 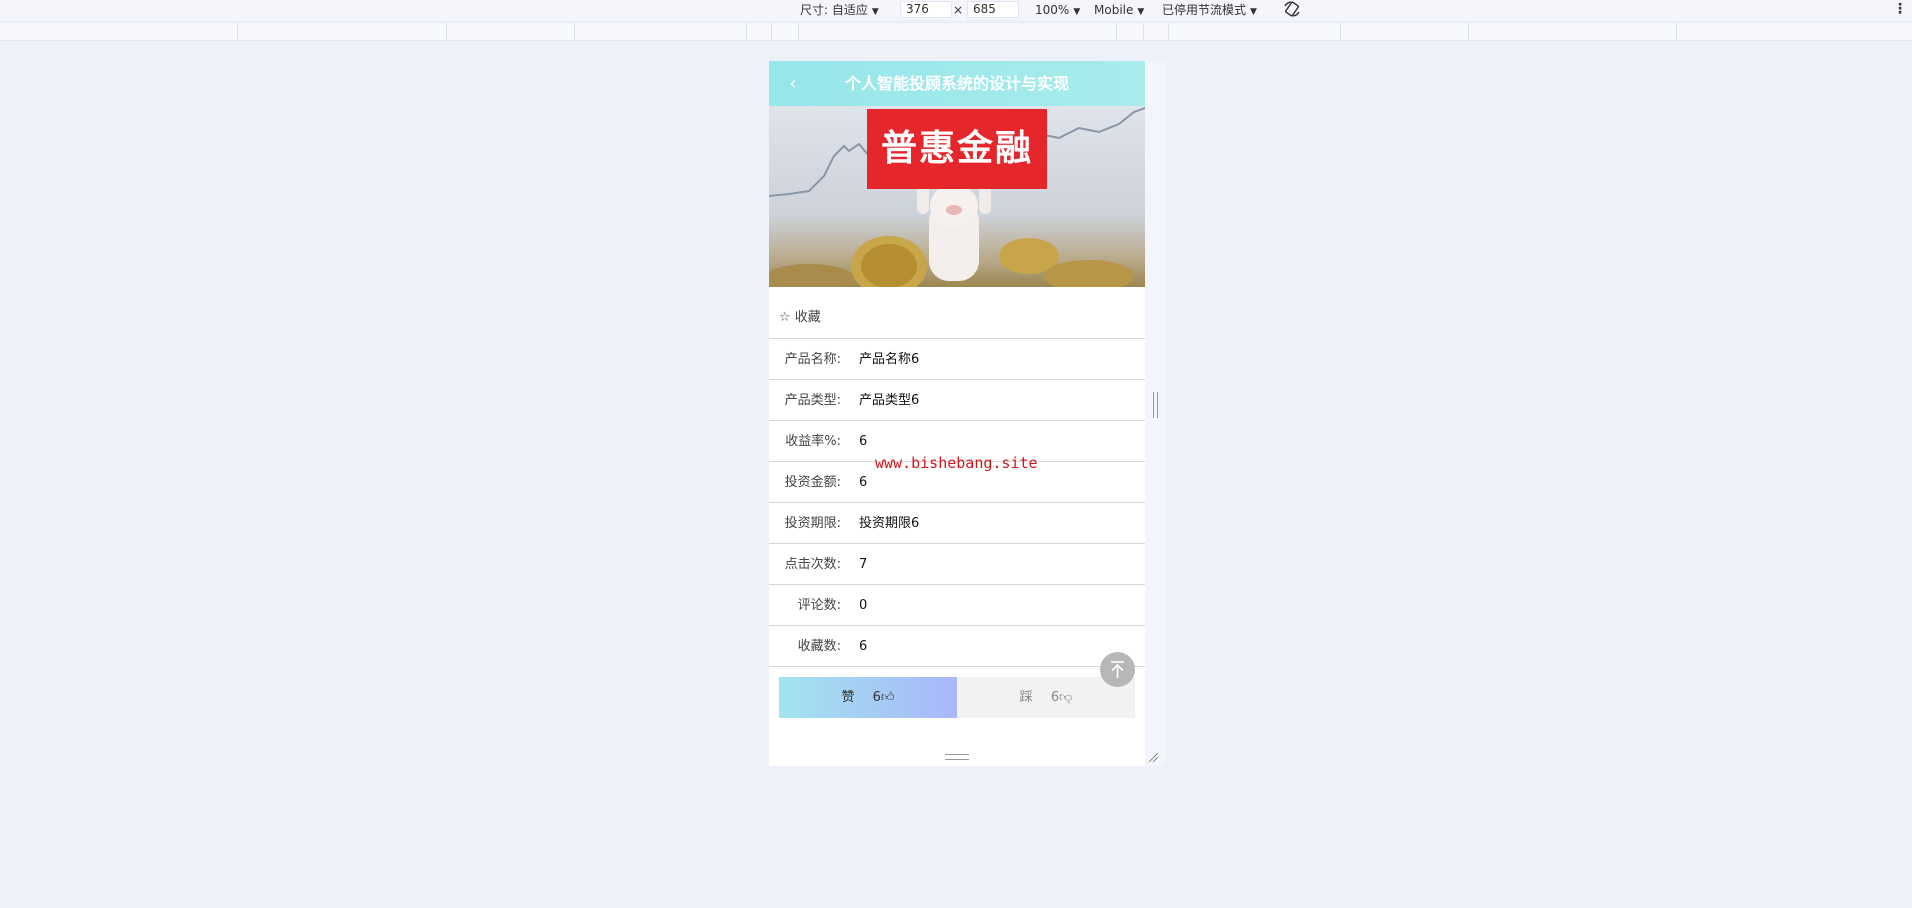 What do you see at coordinates (800, 317) in the screenshot?
I see `favorite-label: ☆ 收藏` at bounding box center [800, 317].